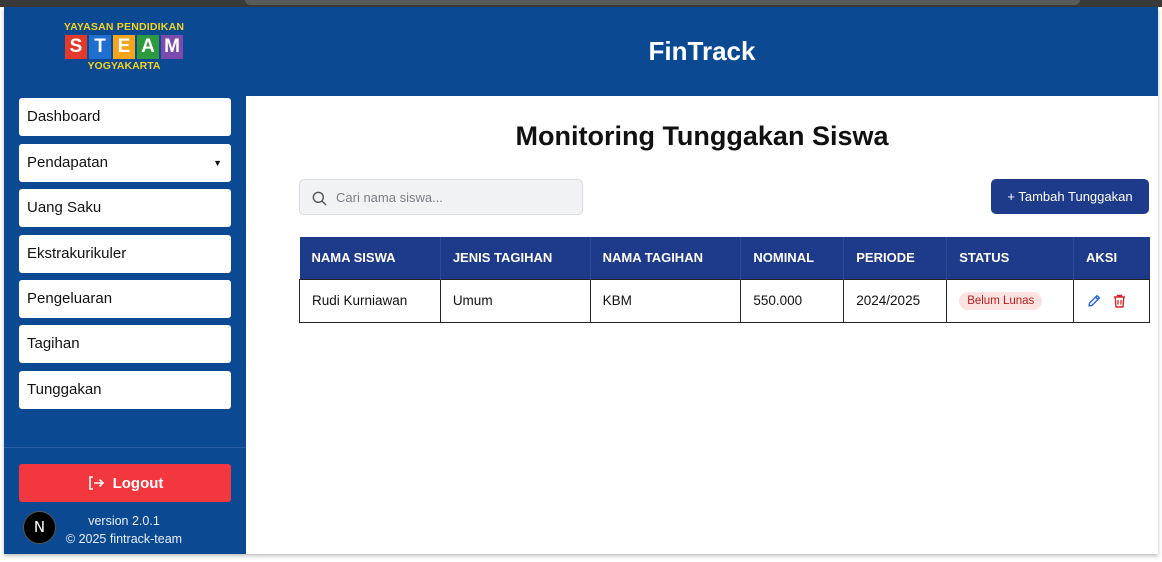  What do you see at coordinates (370, 300) in the screenshot?
I see `cell-nama-siswa: Rudi Kurniawan` at bounding box center [370, 300].